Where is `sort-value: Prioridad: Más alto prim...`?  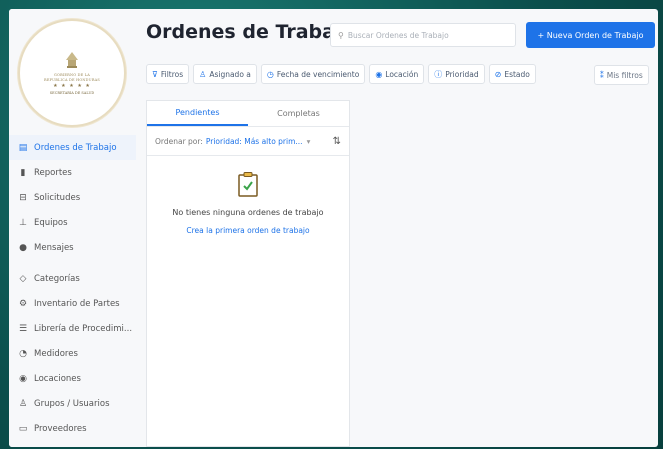
sort-value: Prioridad: Más alto prim... is located at coordinates (254, 141).